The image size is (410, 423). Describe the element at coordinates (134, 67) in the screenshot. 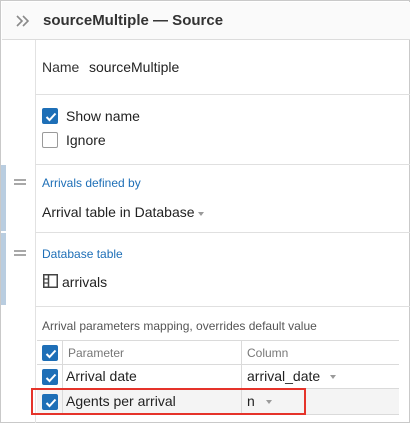

I see `name-field: sourceMultiple` at that location.